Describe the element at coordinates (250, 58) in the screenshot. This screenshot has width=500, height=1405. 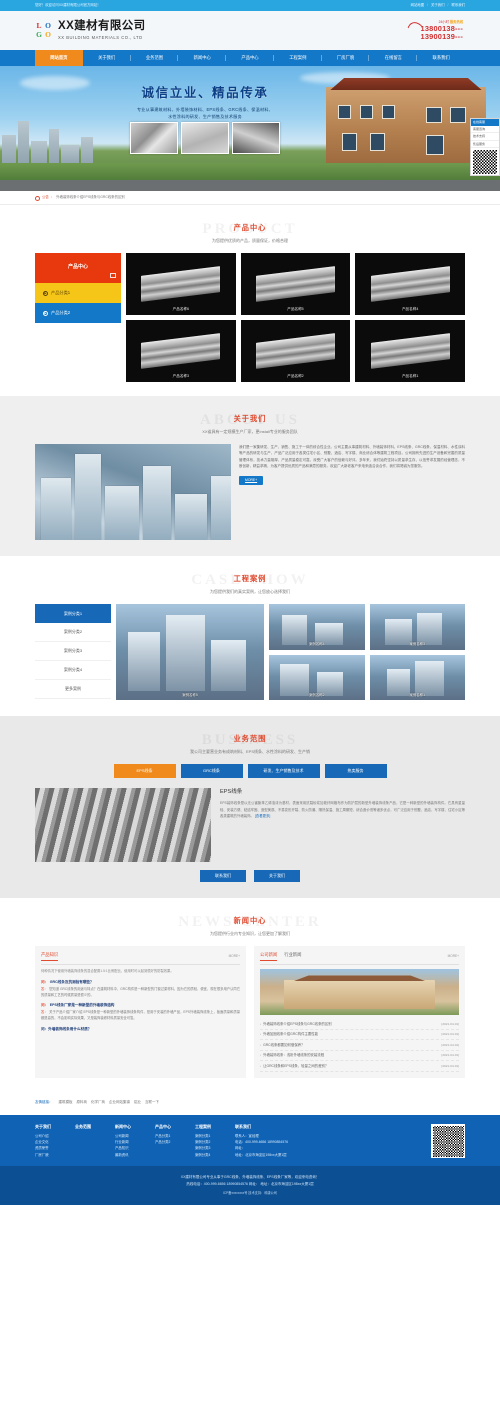
I see `nav-item-products: 产品中心` at that location.